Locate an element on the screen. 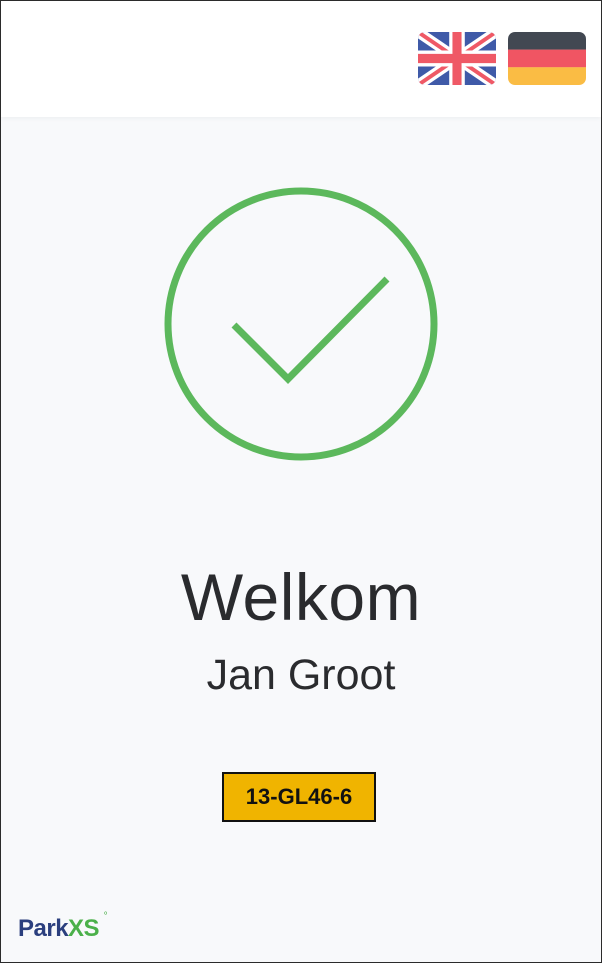 The height and width of the screenshot is (963, 602). header-bar is located at coordinates (301, 59).